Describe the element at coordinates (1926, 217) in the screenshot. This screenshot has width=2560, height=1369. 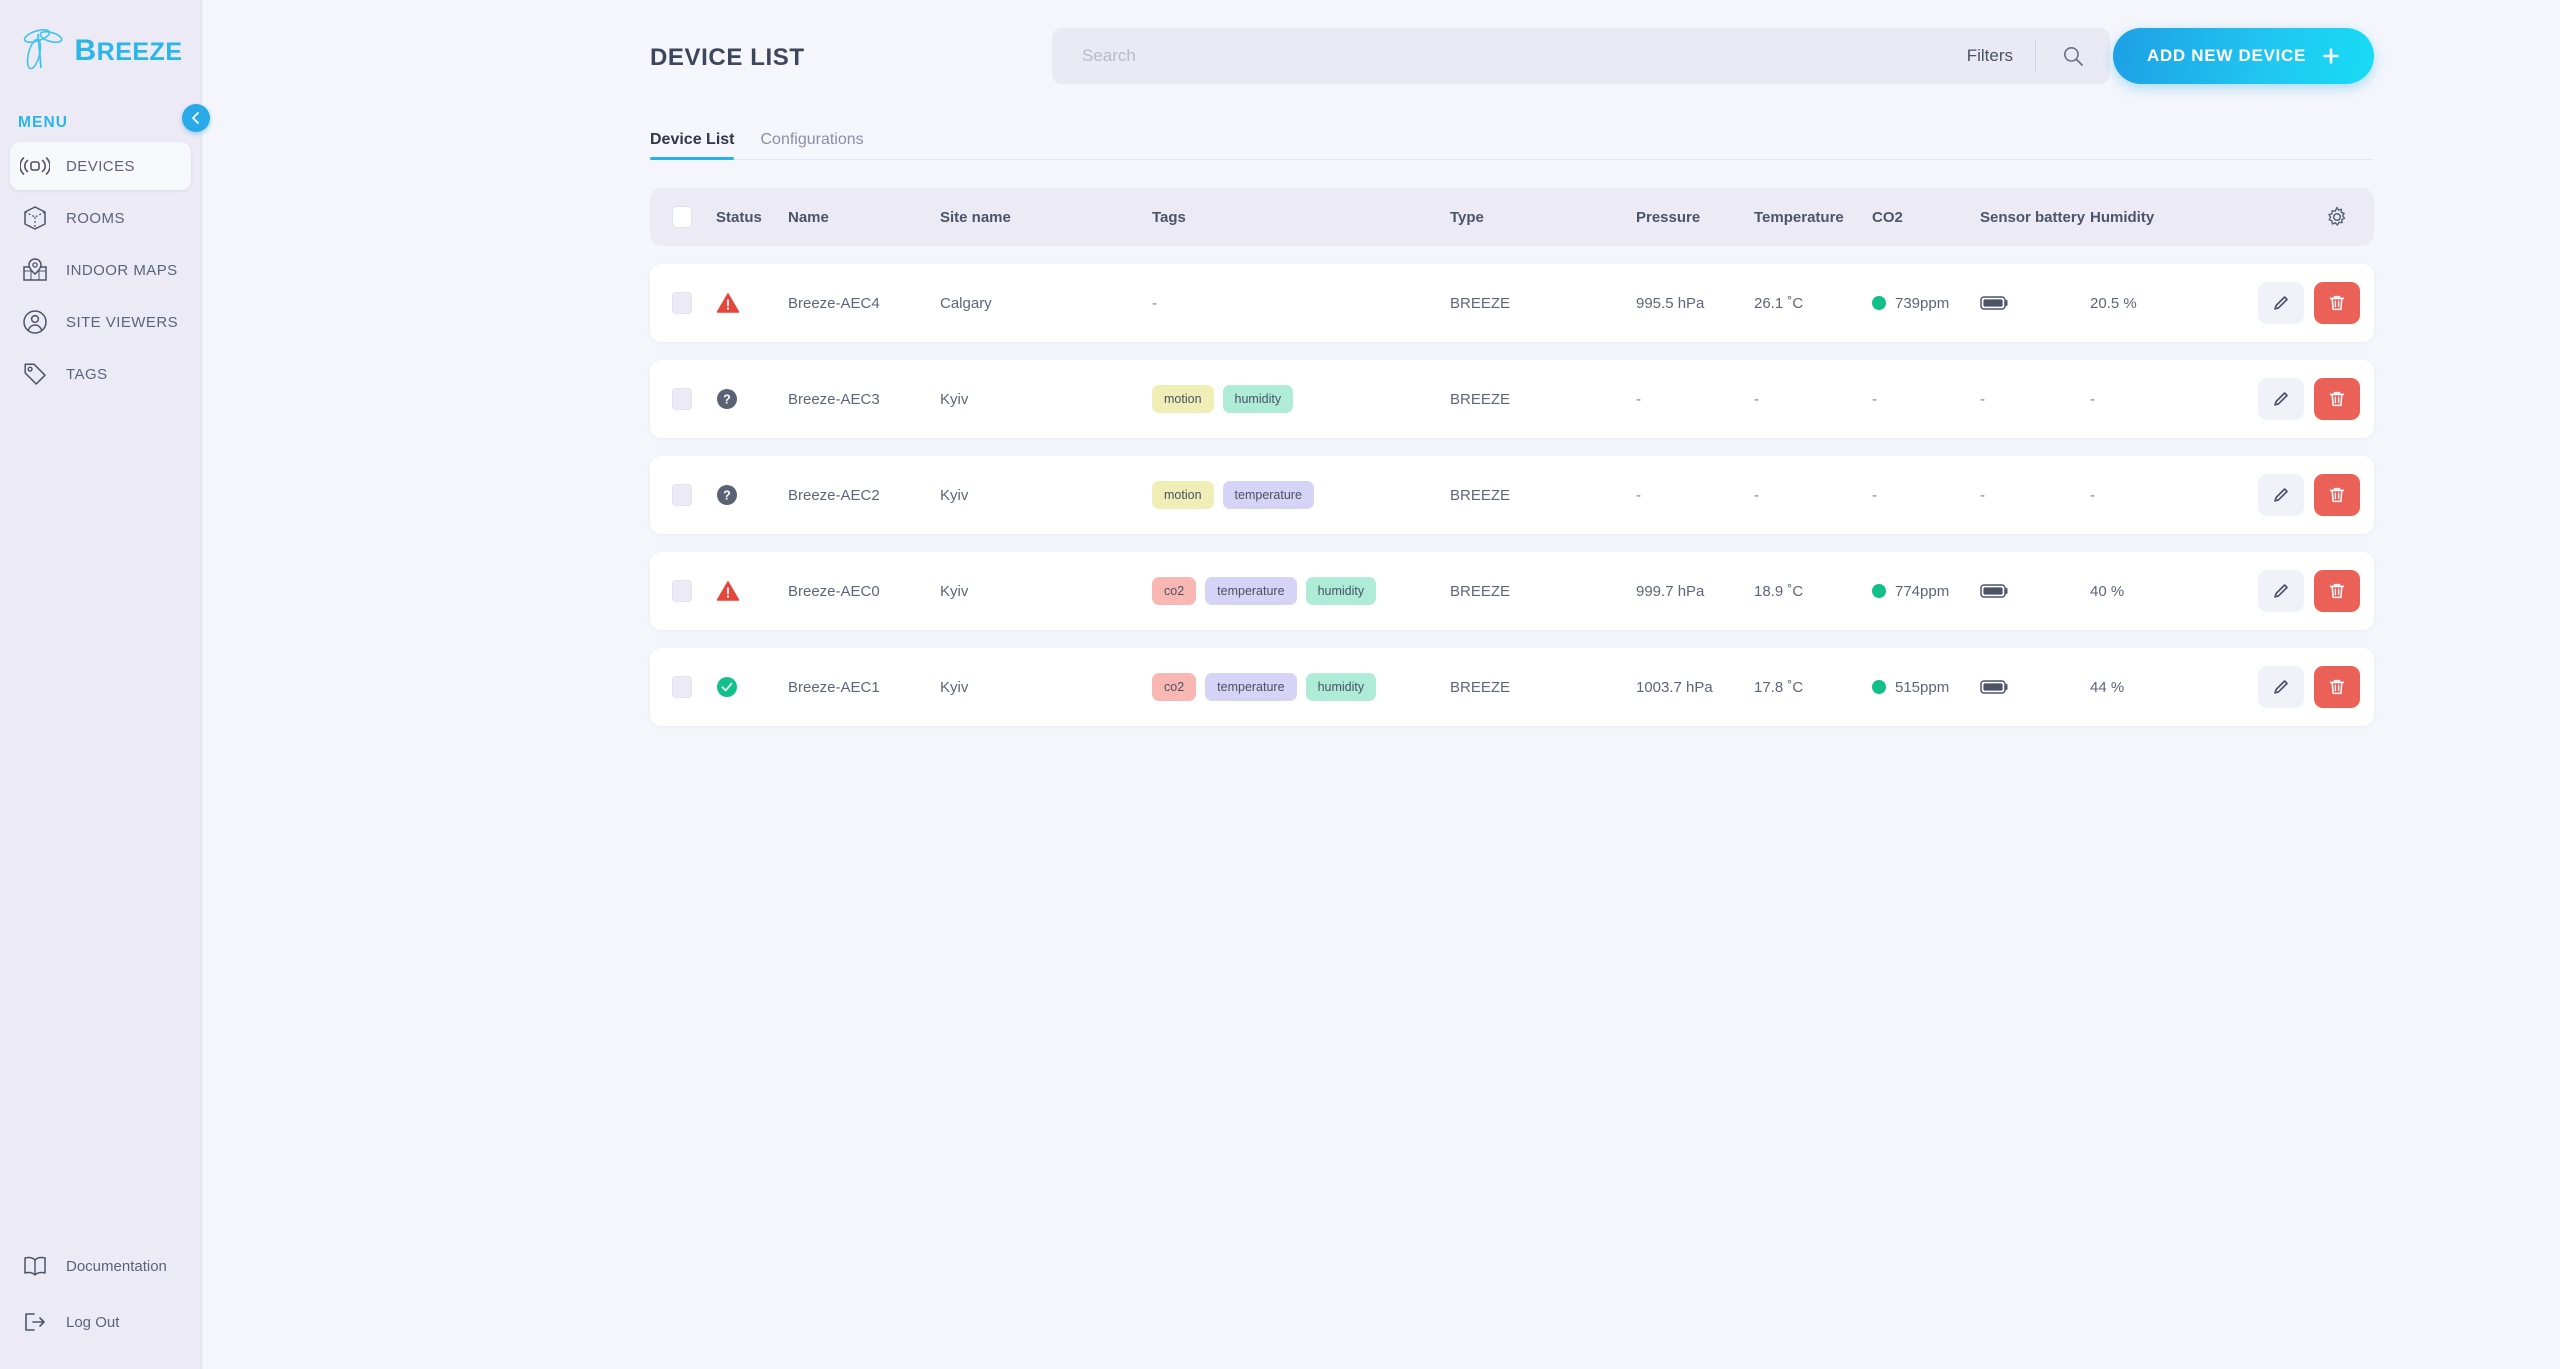
I see `column-header-co2: CO2` at that location.